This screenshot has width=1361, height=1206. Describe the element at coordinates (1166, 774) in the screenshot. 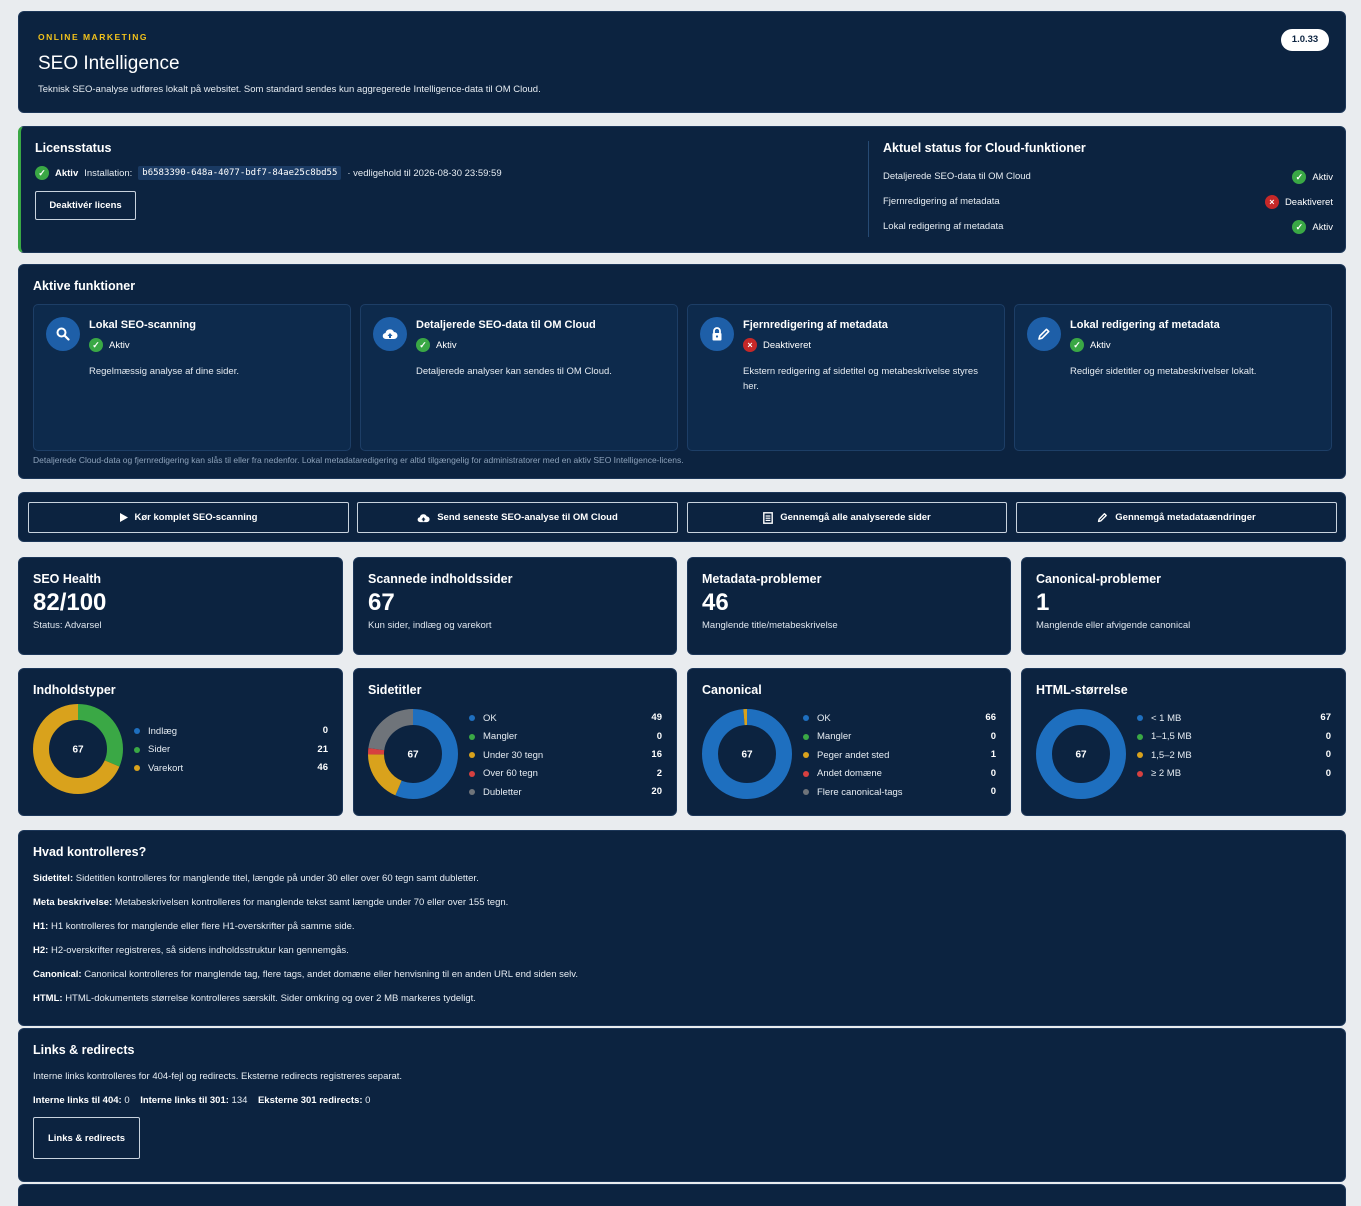

I see `legend-label: ≥ 2 MB` at that location.